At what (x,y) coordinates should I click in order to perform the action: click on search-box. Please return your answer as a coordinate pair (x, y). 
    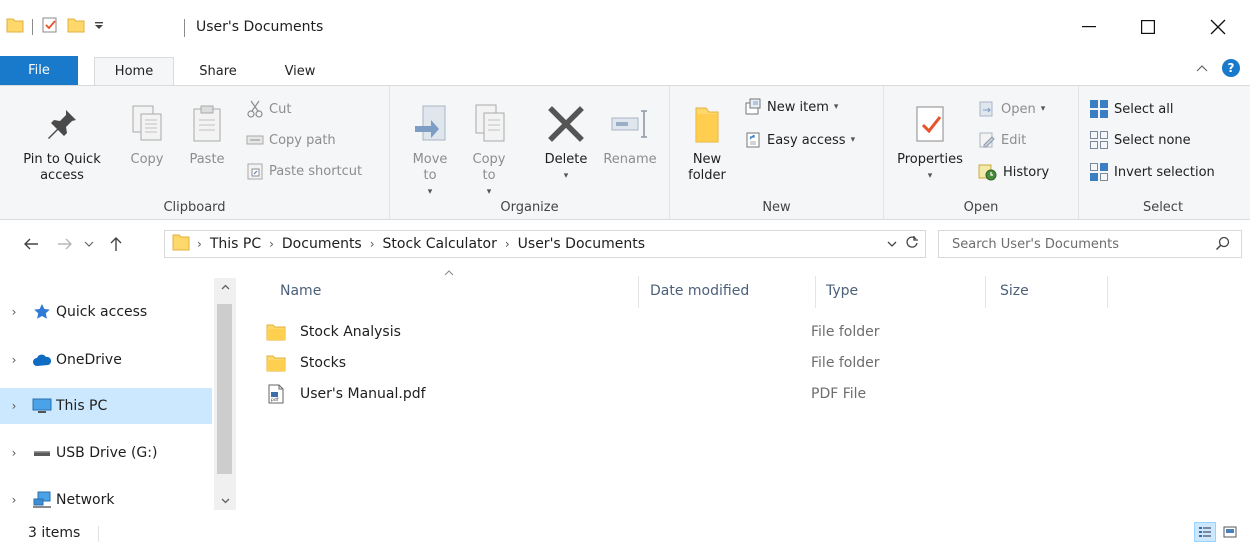
    Looking at the image, I should click on (1090, 244).